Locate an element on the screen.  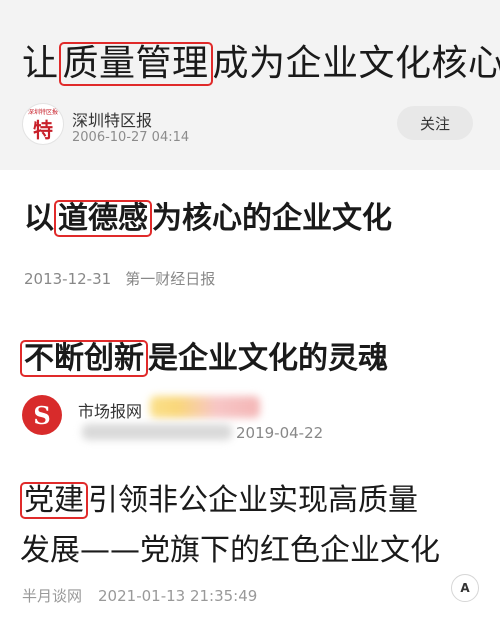
article-meta: 2013-12-31 第一财经日报 is located at coordinates (119, 278).